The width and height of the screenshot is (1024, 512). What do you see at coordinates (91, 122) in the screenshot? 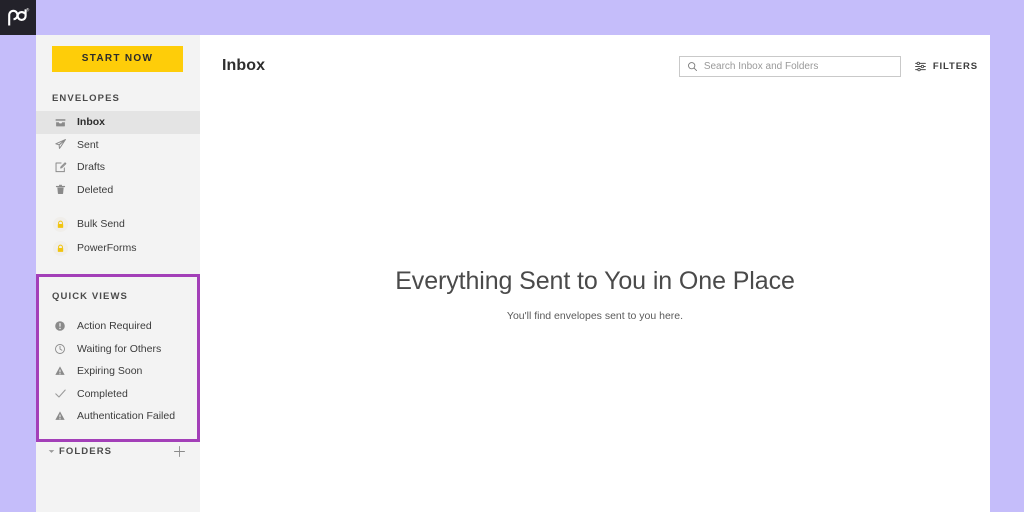
I see `sidebar-item-label: Inbox` at bounding box center [91, 122].